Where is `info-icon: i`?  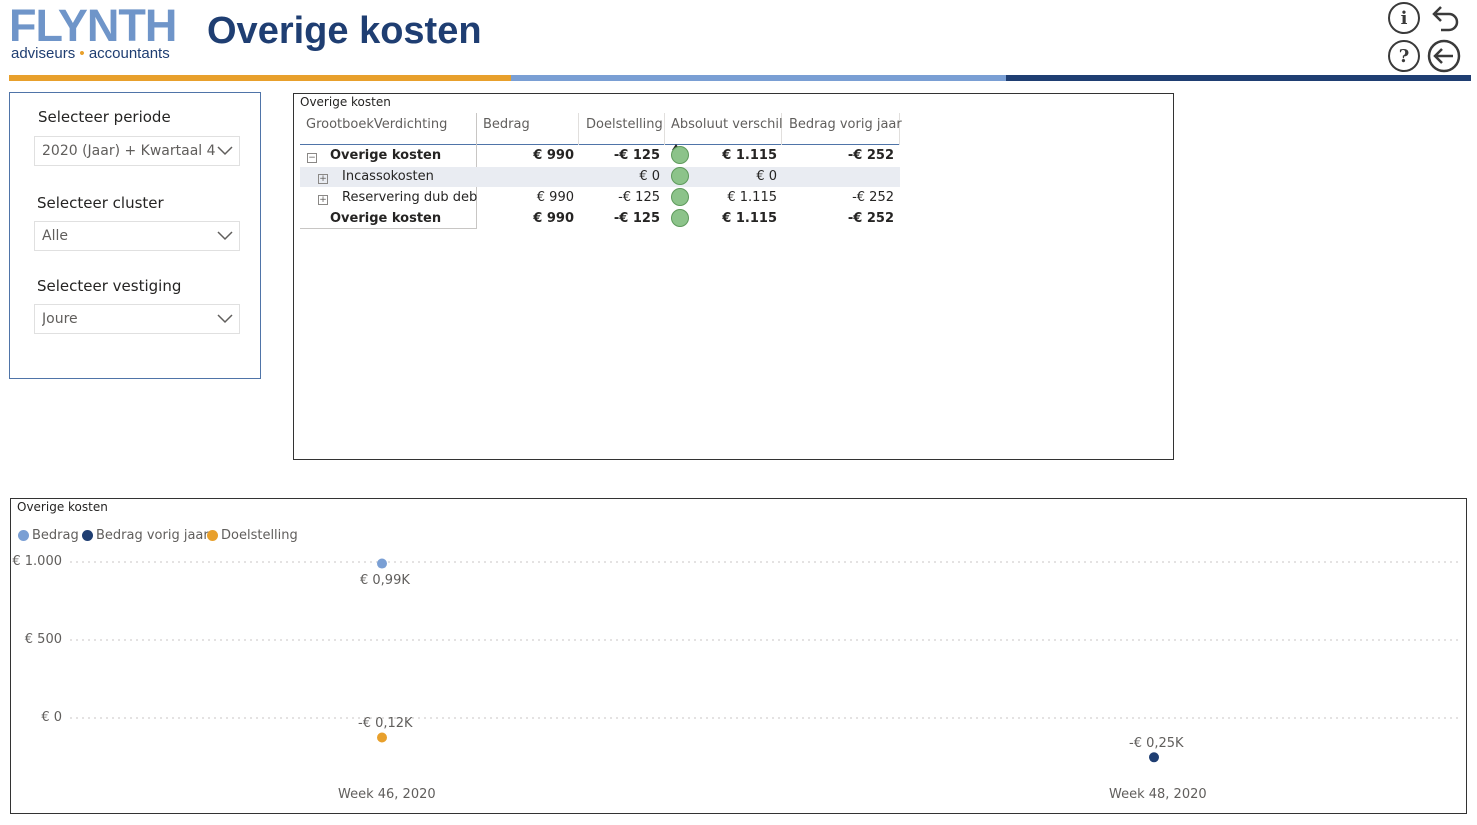
info-icon: i is located at coordinates (1404, 18).